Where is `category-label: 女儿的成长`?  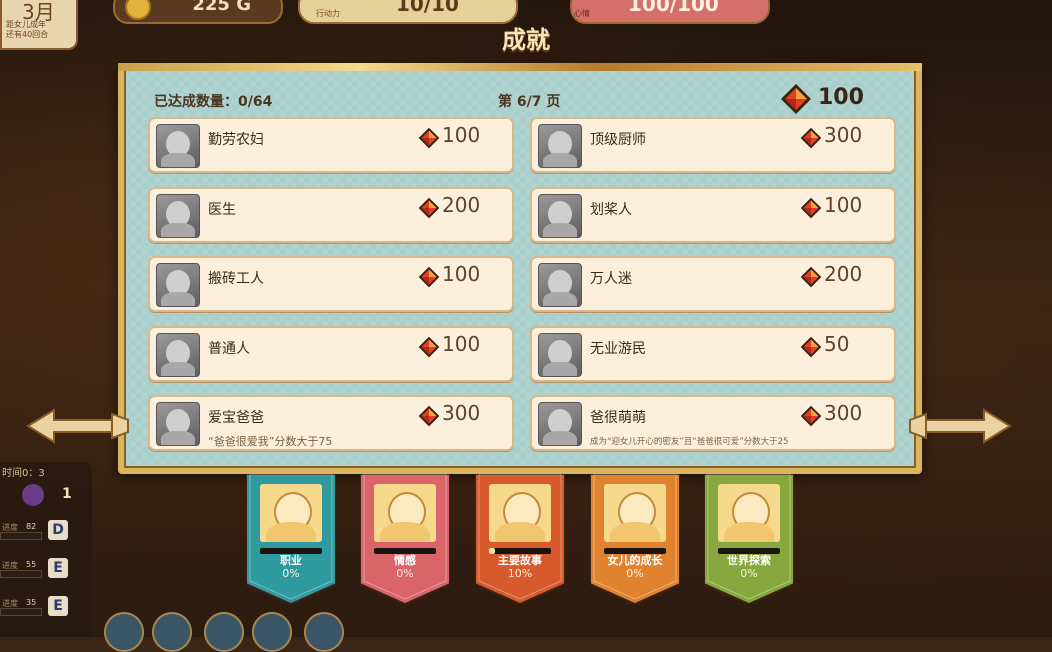
category-label: 女儿的成长 is located at coordinates (635, 560).